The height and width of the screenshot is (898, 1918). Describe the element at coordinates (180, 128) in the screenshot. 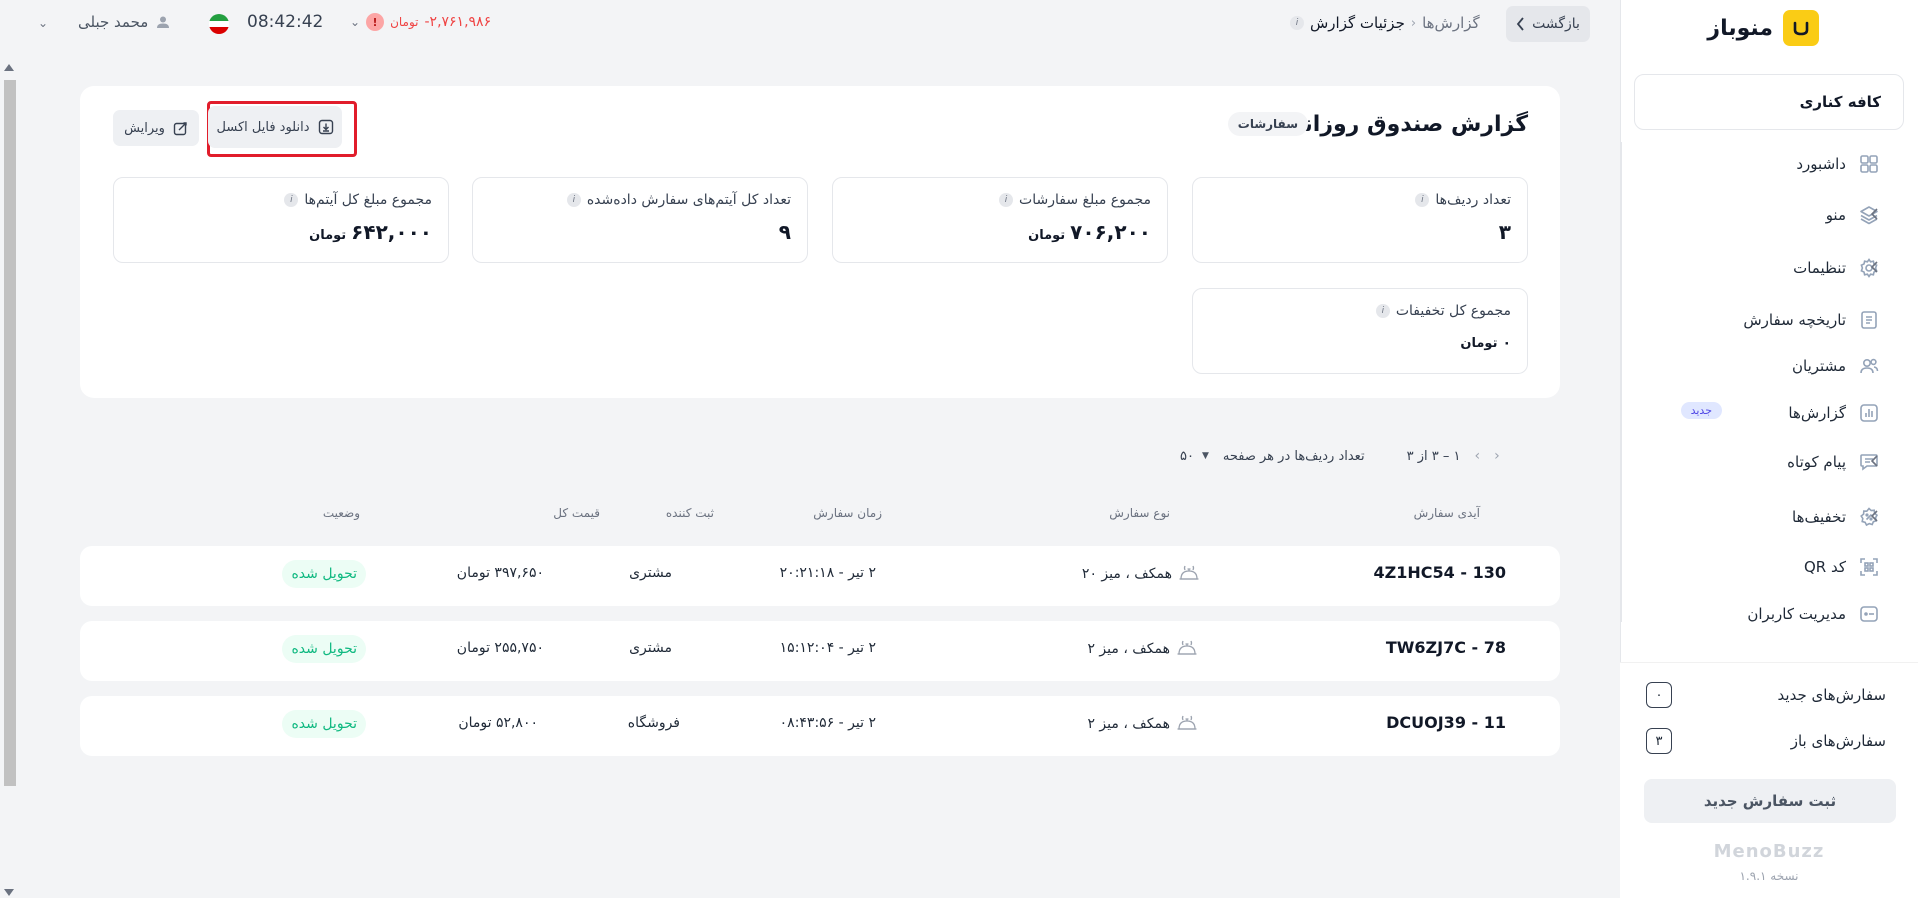

I see `edit-icon` at that location.